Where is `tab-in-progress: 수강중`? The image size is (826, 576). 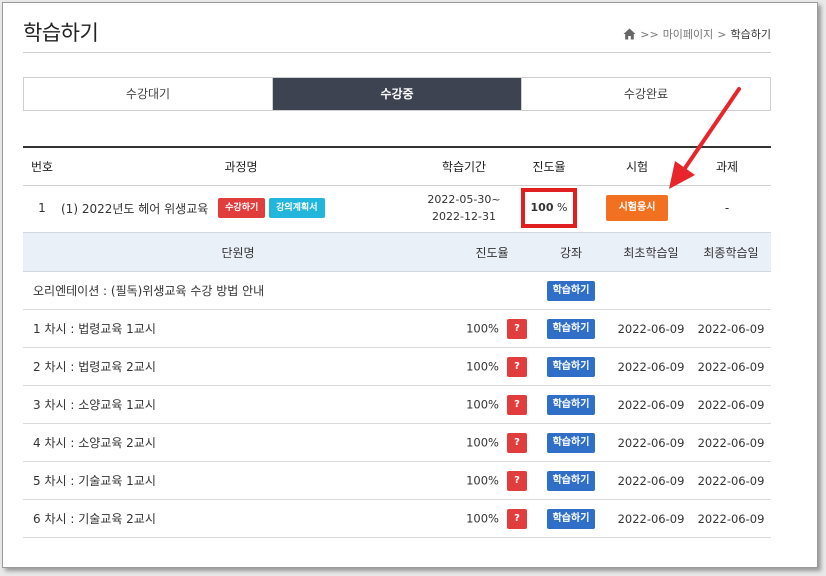 tab-in-progress: 수강중 is located at coordinates (397, 94).